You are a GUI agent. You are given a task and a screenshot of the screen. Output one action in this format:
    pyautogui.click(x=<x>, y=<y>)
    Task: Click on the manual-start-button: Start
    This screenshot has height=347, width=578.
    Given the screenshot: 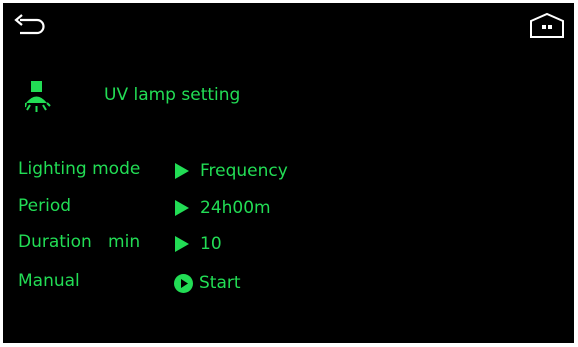 What is the action you would take?
    pyautogui.click(x=207, y=283)
    